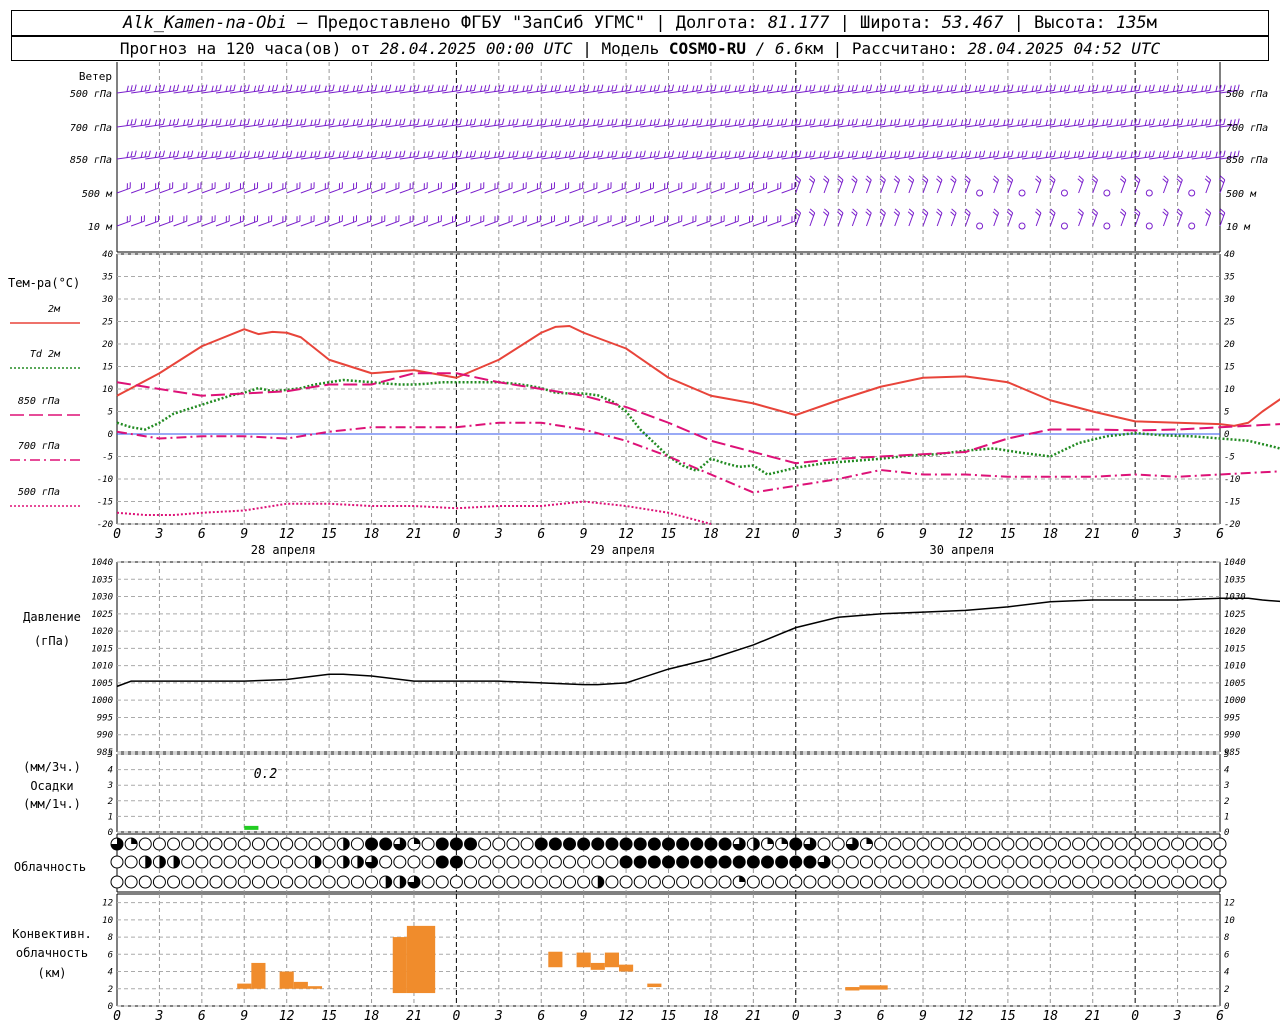 The width and height of the screenshot is (1280, 1024). Describe the element at coordinates (52, 973) in the screenshot. I see `conv-panel-unit: (км)` at that location.